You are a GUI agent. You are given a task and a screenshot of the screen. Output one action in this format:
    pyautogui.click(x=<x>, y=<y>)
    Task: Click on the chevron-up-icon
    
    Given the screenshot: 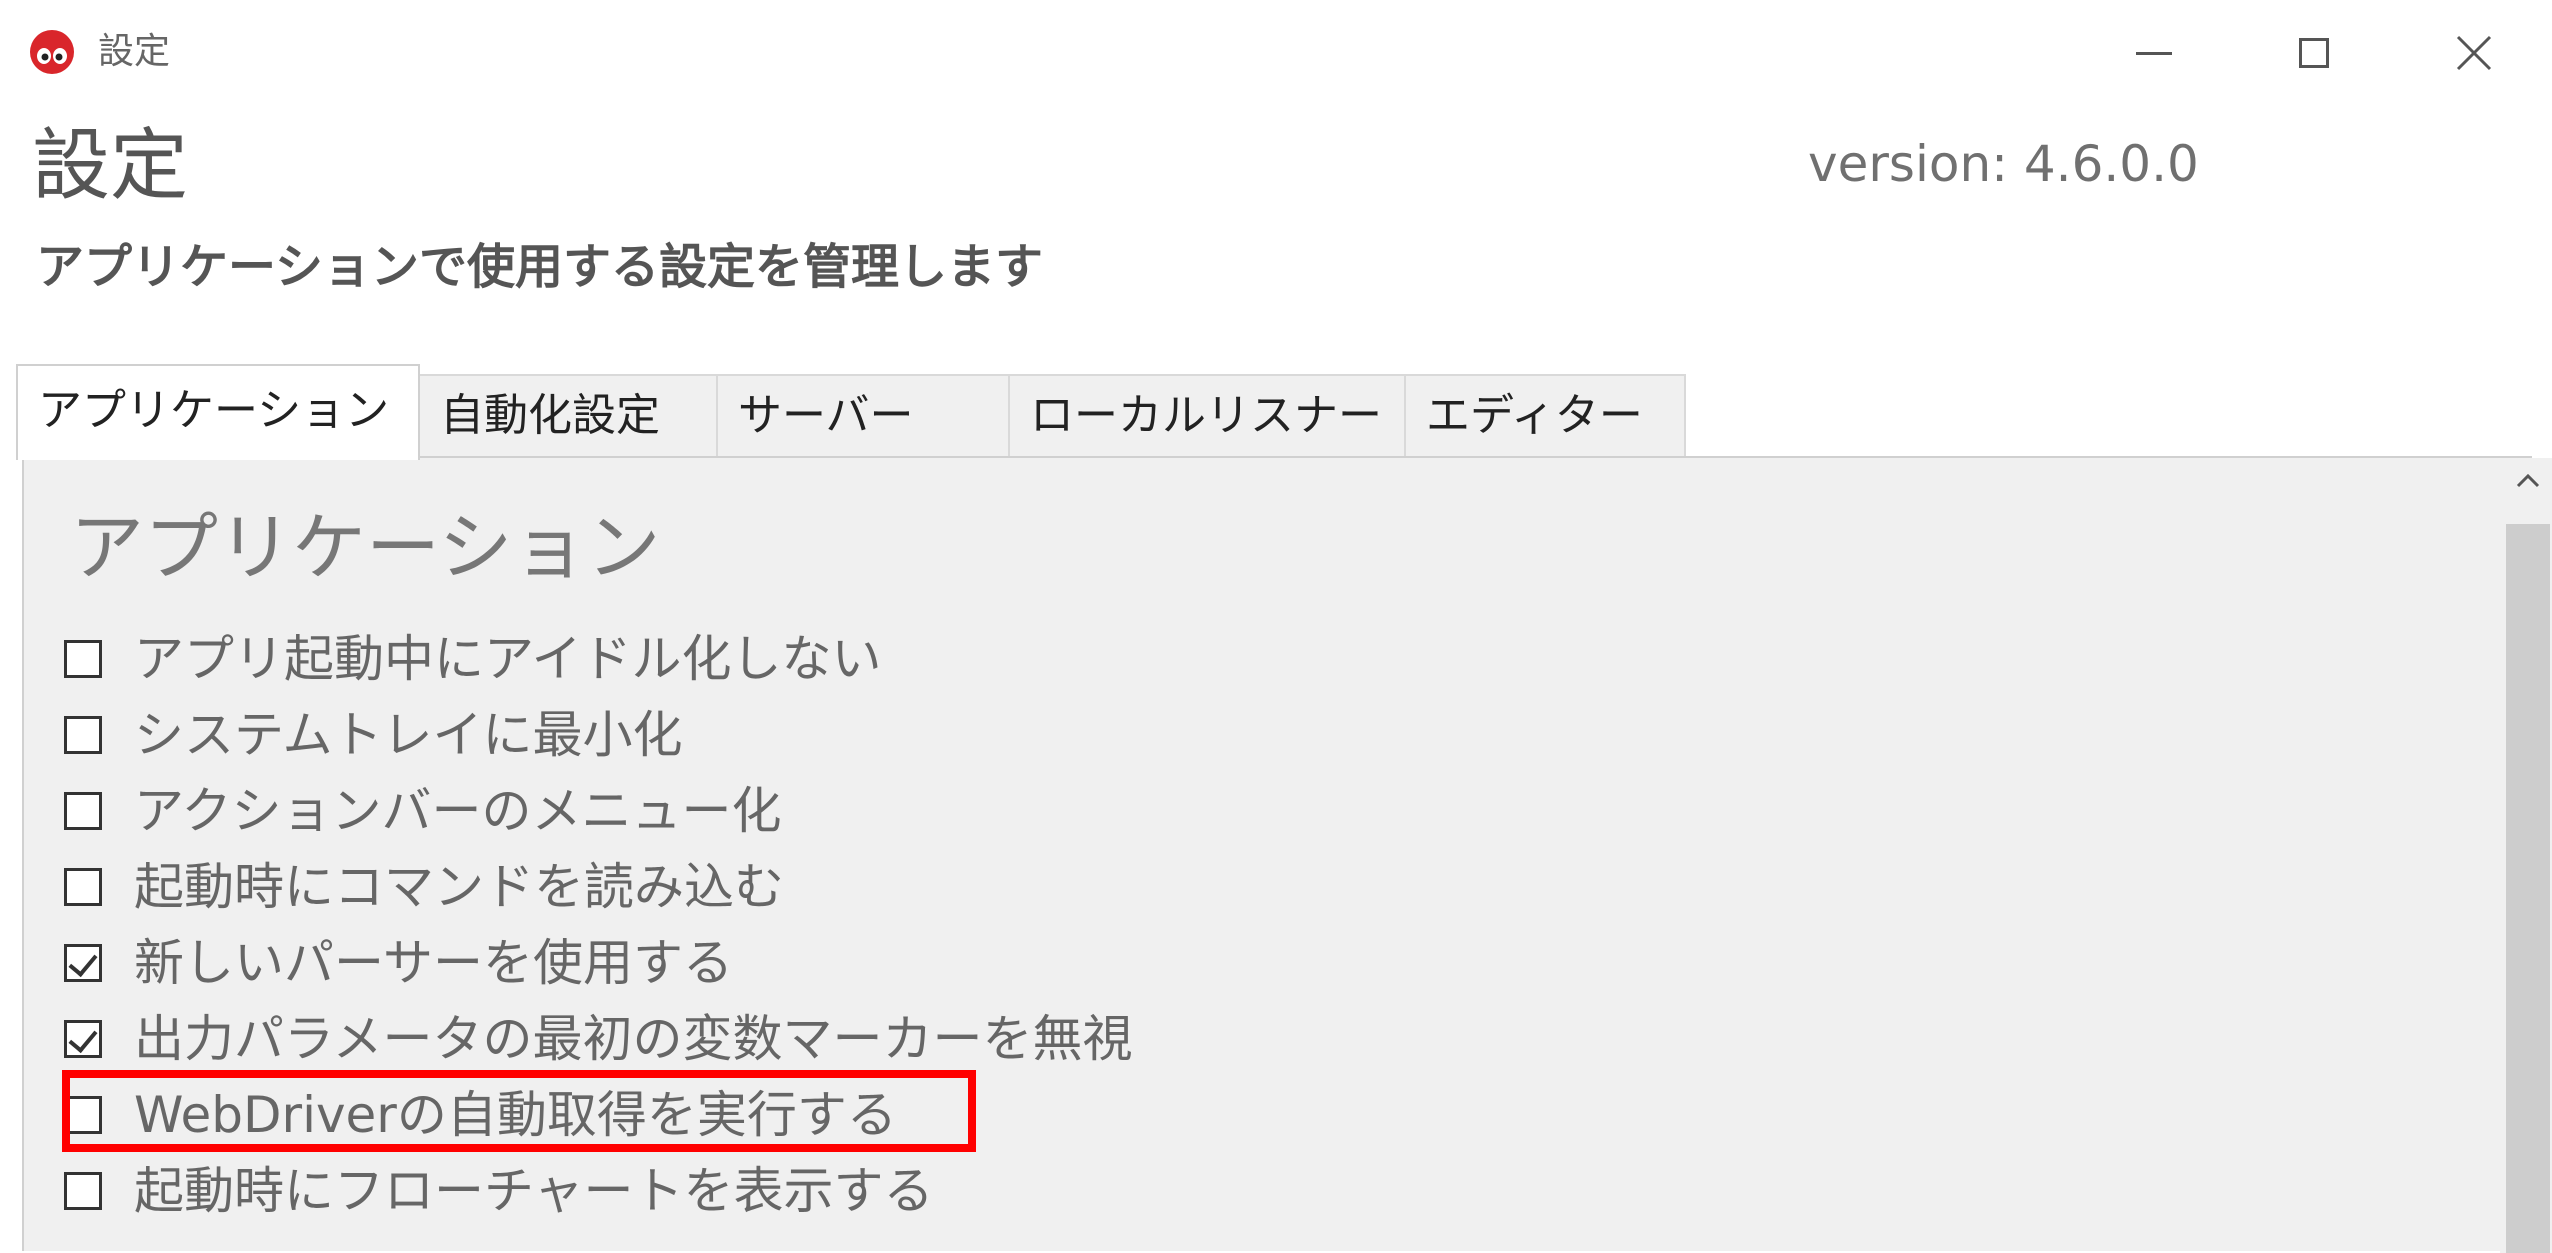 What is the action you would take?
    pyautogui.click(x=2528, y=480)
    